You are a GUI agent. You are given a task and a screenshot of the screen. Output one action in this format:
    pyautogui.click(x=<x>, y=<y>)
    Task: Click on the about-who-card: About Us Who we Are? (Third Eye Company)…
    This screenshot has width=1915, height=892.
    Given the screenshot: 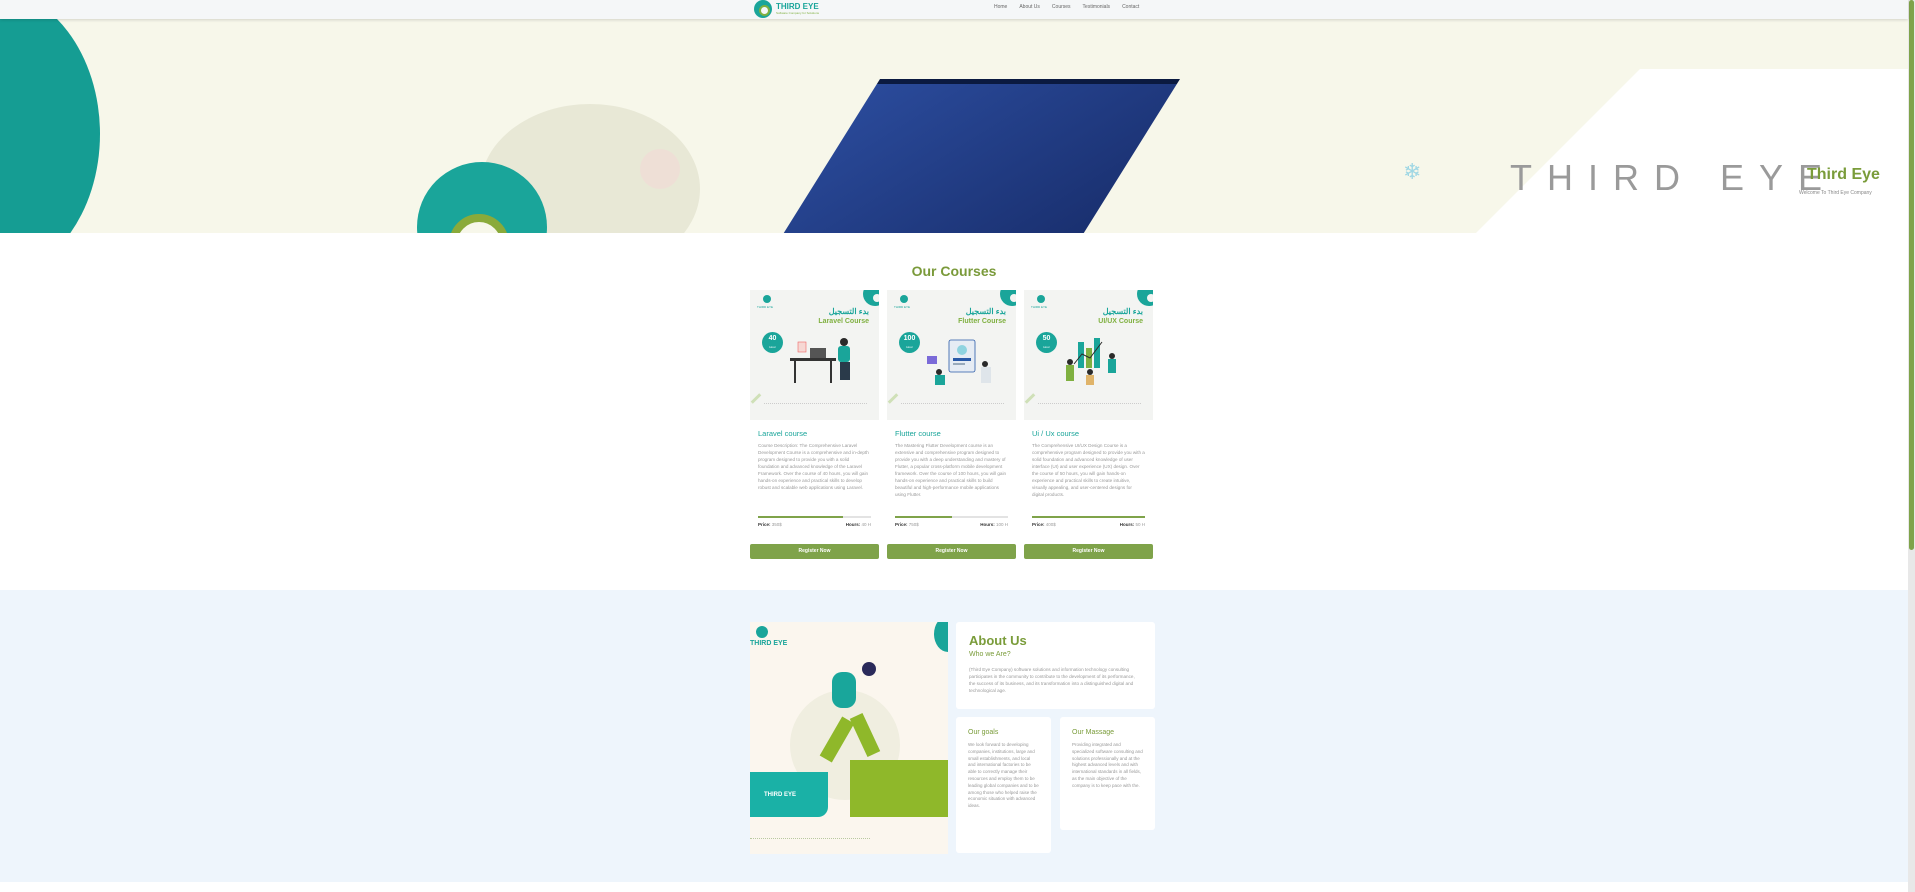 What is the action you would take?
    pyautogui.click(x=1055, y=665)
    